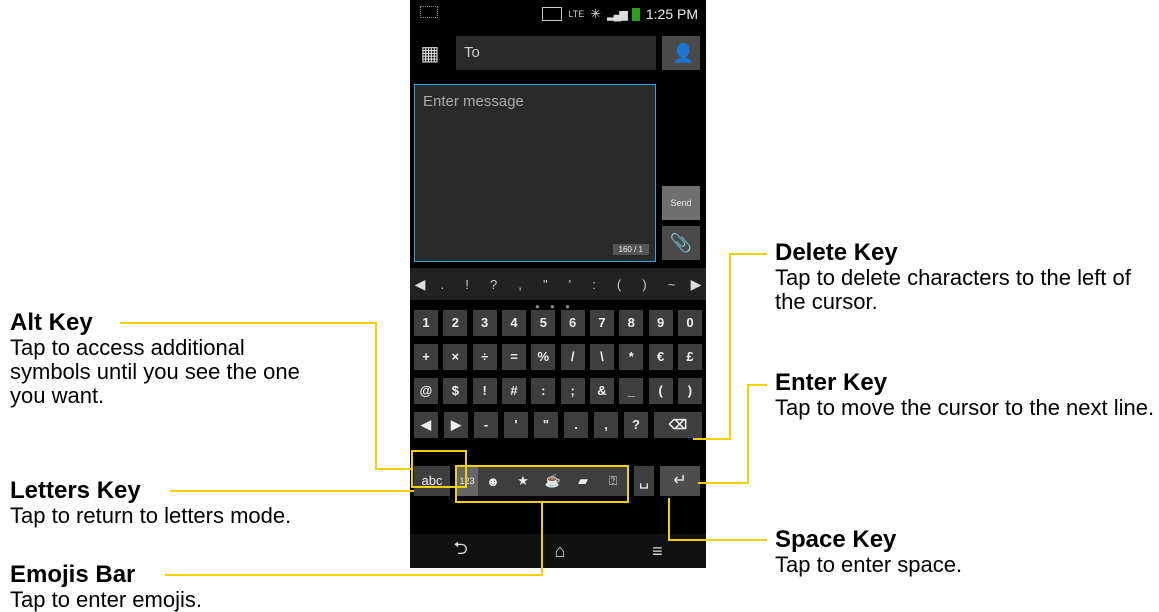 This screenshot has width=1159, height=612. I want to click on enter-key-desc: Tap to move the cursor to the next line., so click(965, 407).